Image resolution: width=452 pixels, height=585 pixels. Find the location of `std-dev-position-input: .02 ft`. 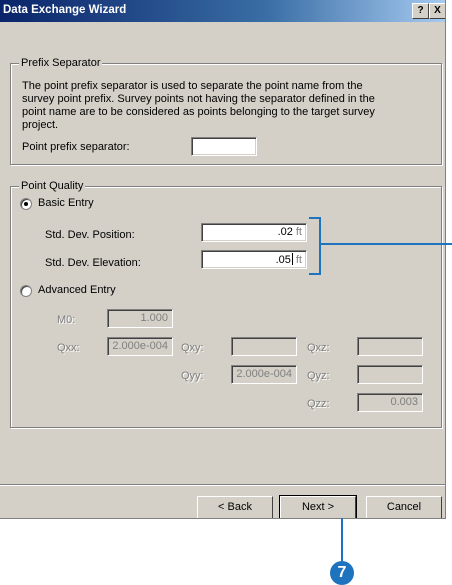

std-dev-position-input: .02 ft is located at coordinates (254, 232).